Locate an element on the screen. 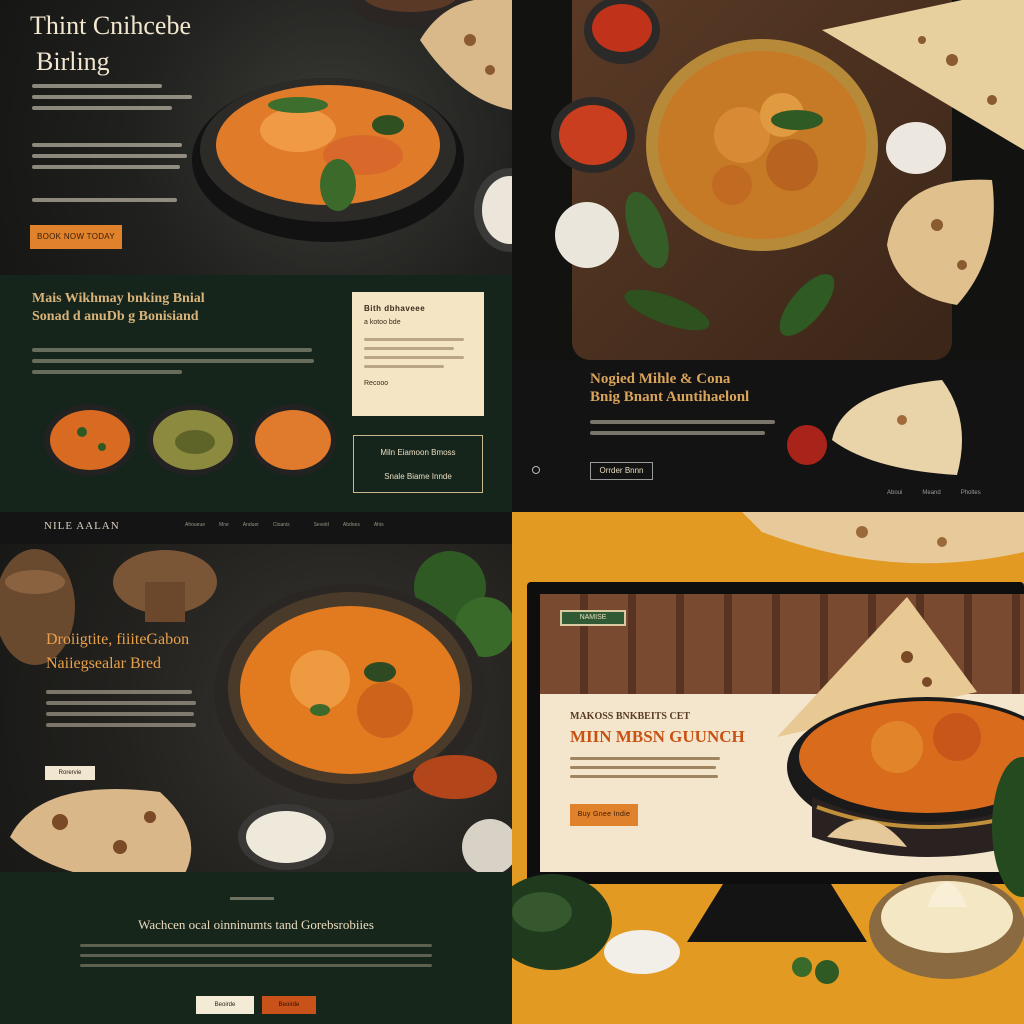 The width and height of the screenshot is (1024, 1024). clay-jar-image is located at coordinates (165, 586).